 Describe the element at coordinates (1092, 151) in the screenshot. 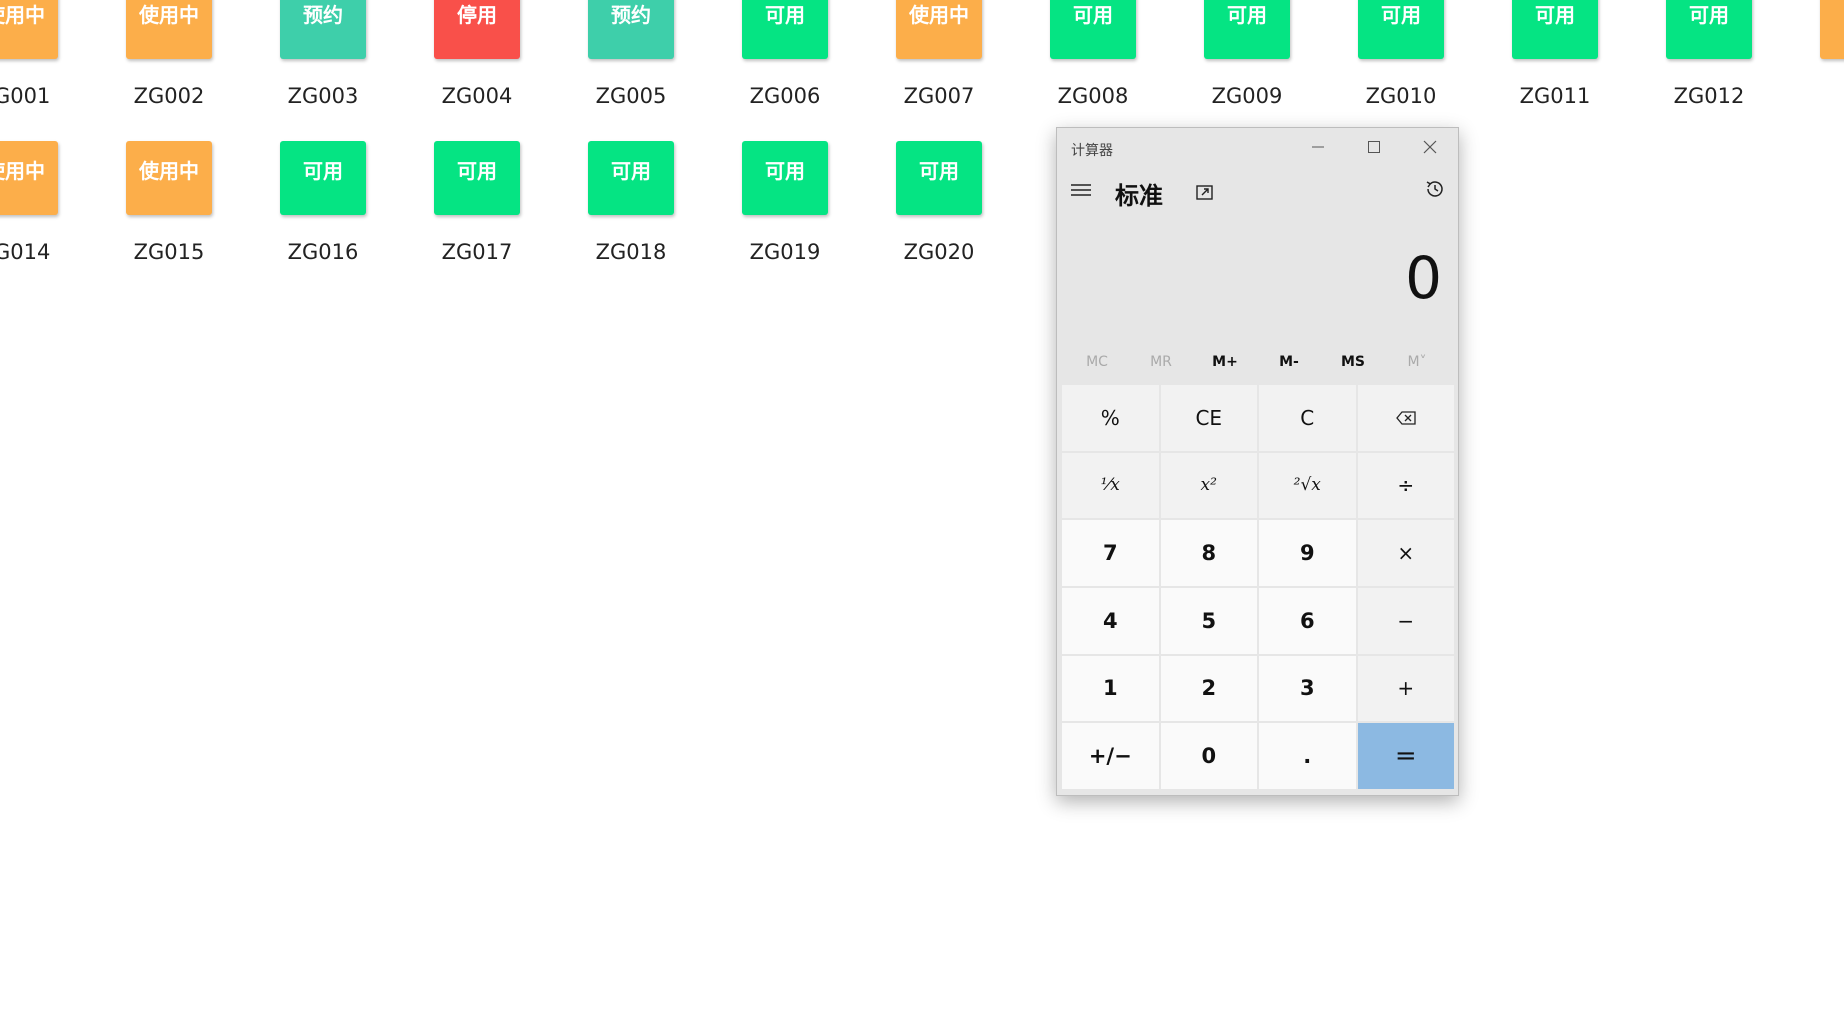

I see `window-title: 计算器` at that location.